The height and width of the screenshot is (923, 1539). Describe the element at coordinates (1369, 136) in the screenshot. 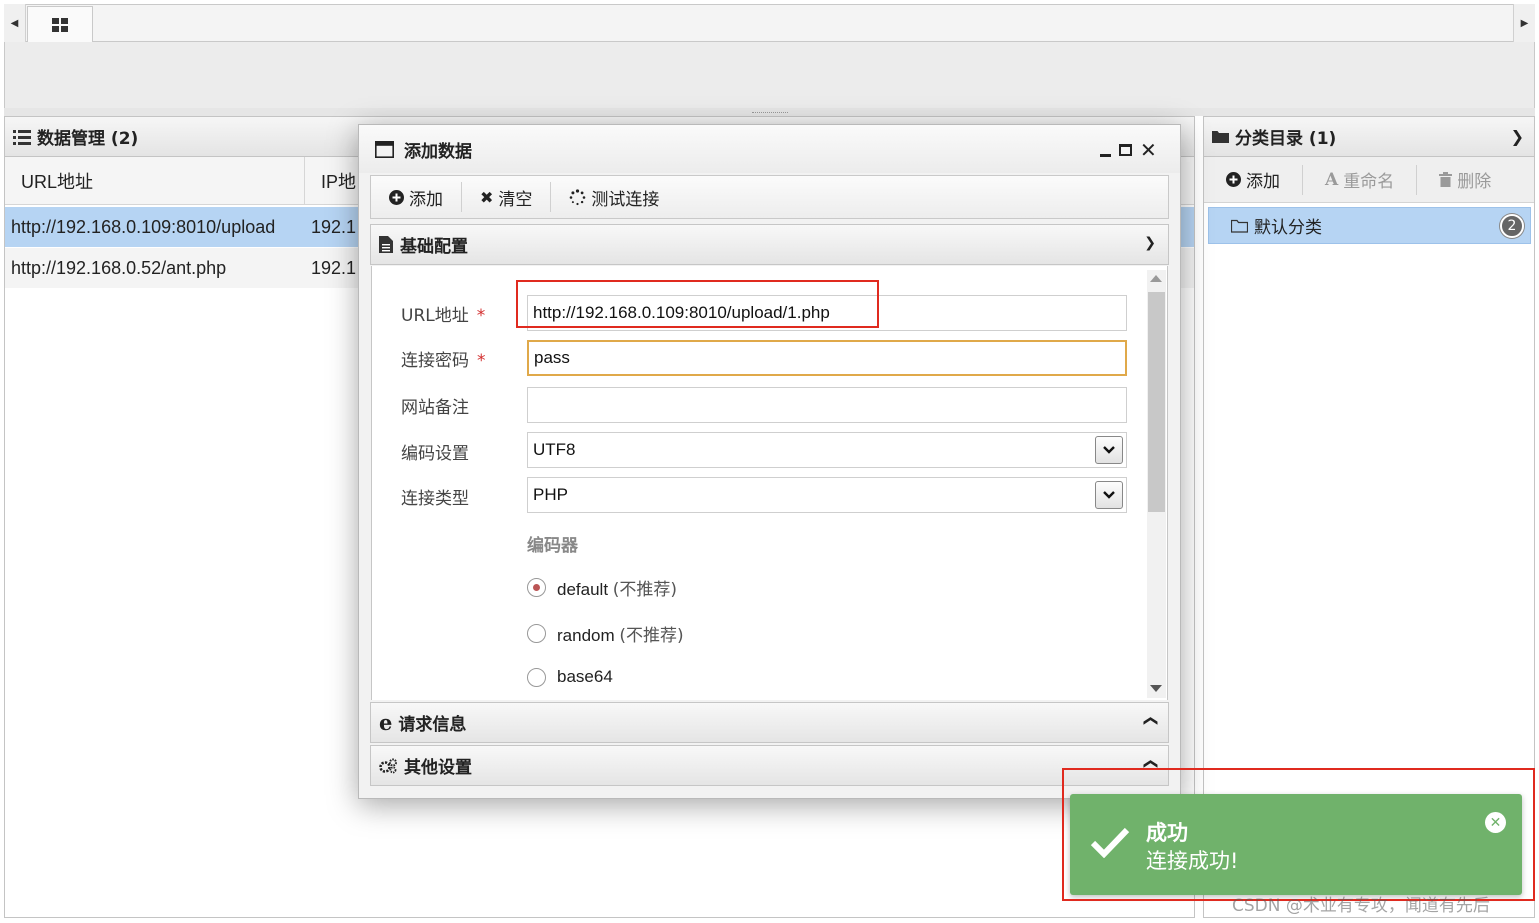

I see `category-header: 分类目录 (1) ❯` at that location.